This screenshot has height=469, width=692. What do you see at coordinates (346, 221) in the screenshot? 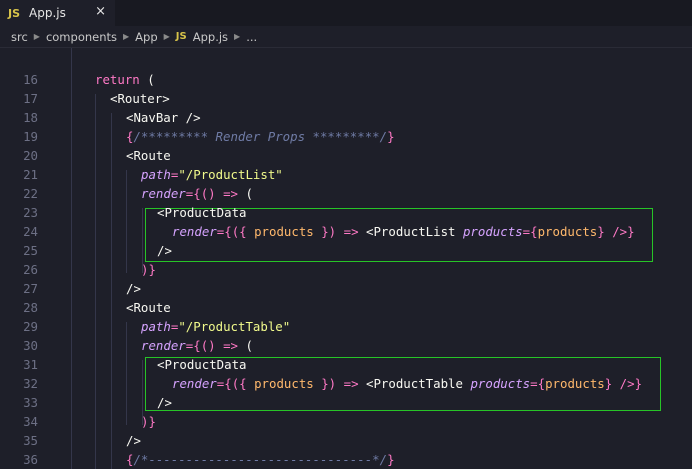
I see `code-line: 24 <ProductData` at bounding box center [346, 221].